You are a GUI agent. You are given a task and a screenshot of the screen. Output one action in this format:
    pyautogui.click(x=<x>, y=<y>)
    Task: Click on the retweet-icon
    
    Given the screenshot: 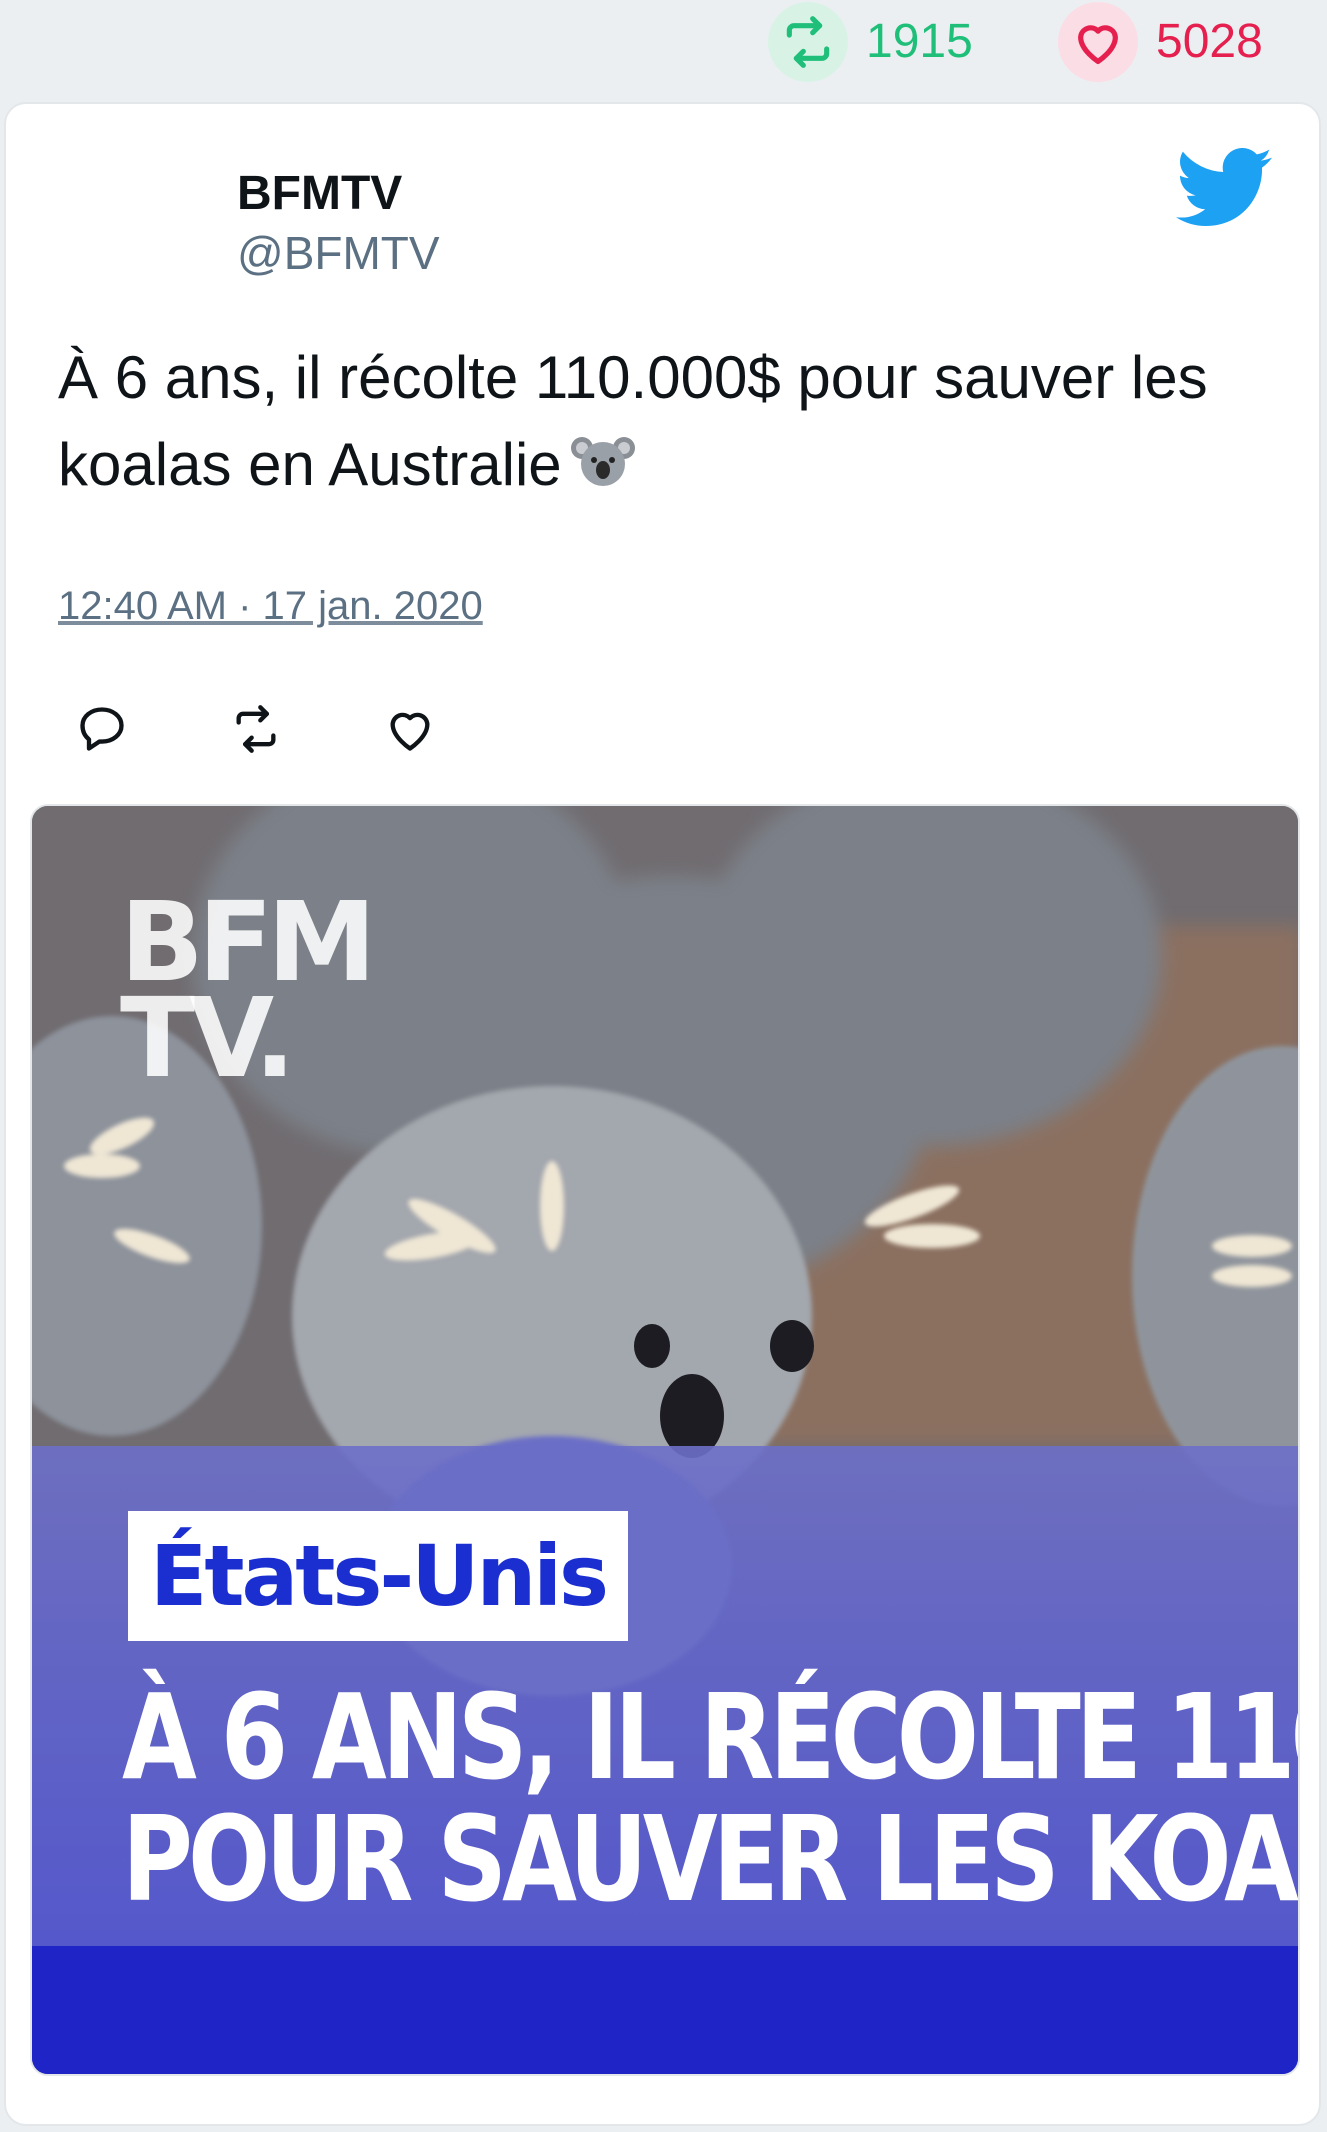 What is the action you would take?
    pyautogui.click(x=808, y=42)
    